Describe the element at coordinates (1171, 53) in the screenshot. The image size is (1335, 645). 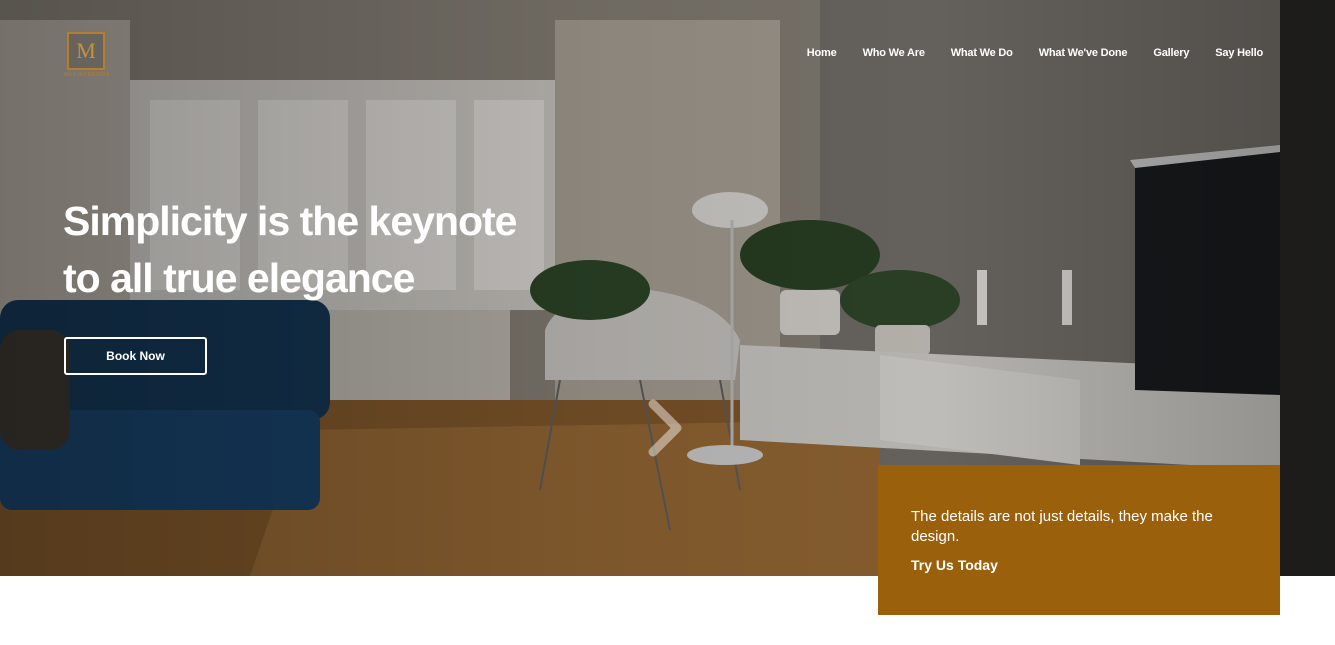
I see `nav-item-gallery: Gallery` at that location.